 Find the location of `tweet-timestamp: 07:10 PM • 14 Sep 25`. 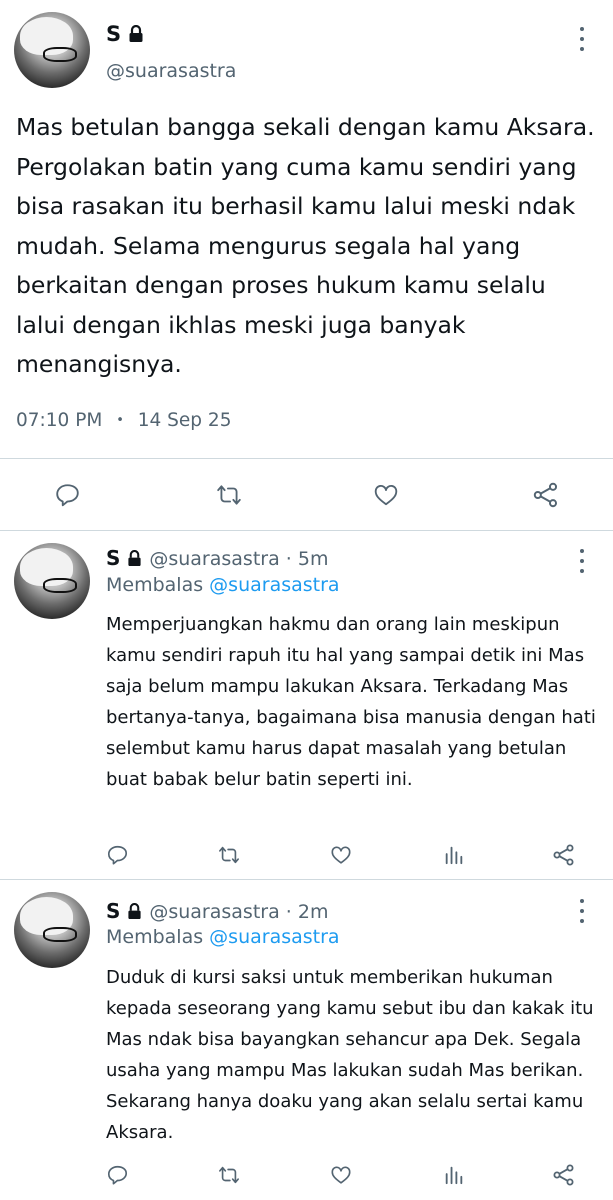

tweet-timestamp: 07:10 PM • 14 Sep 25 is located at coordinates (123, 420).